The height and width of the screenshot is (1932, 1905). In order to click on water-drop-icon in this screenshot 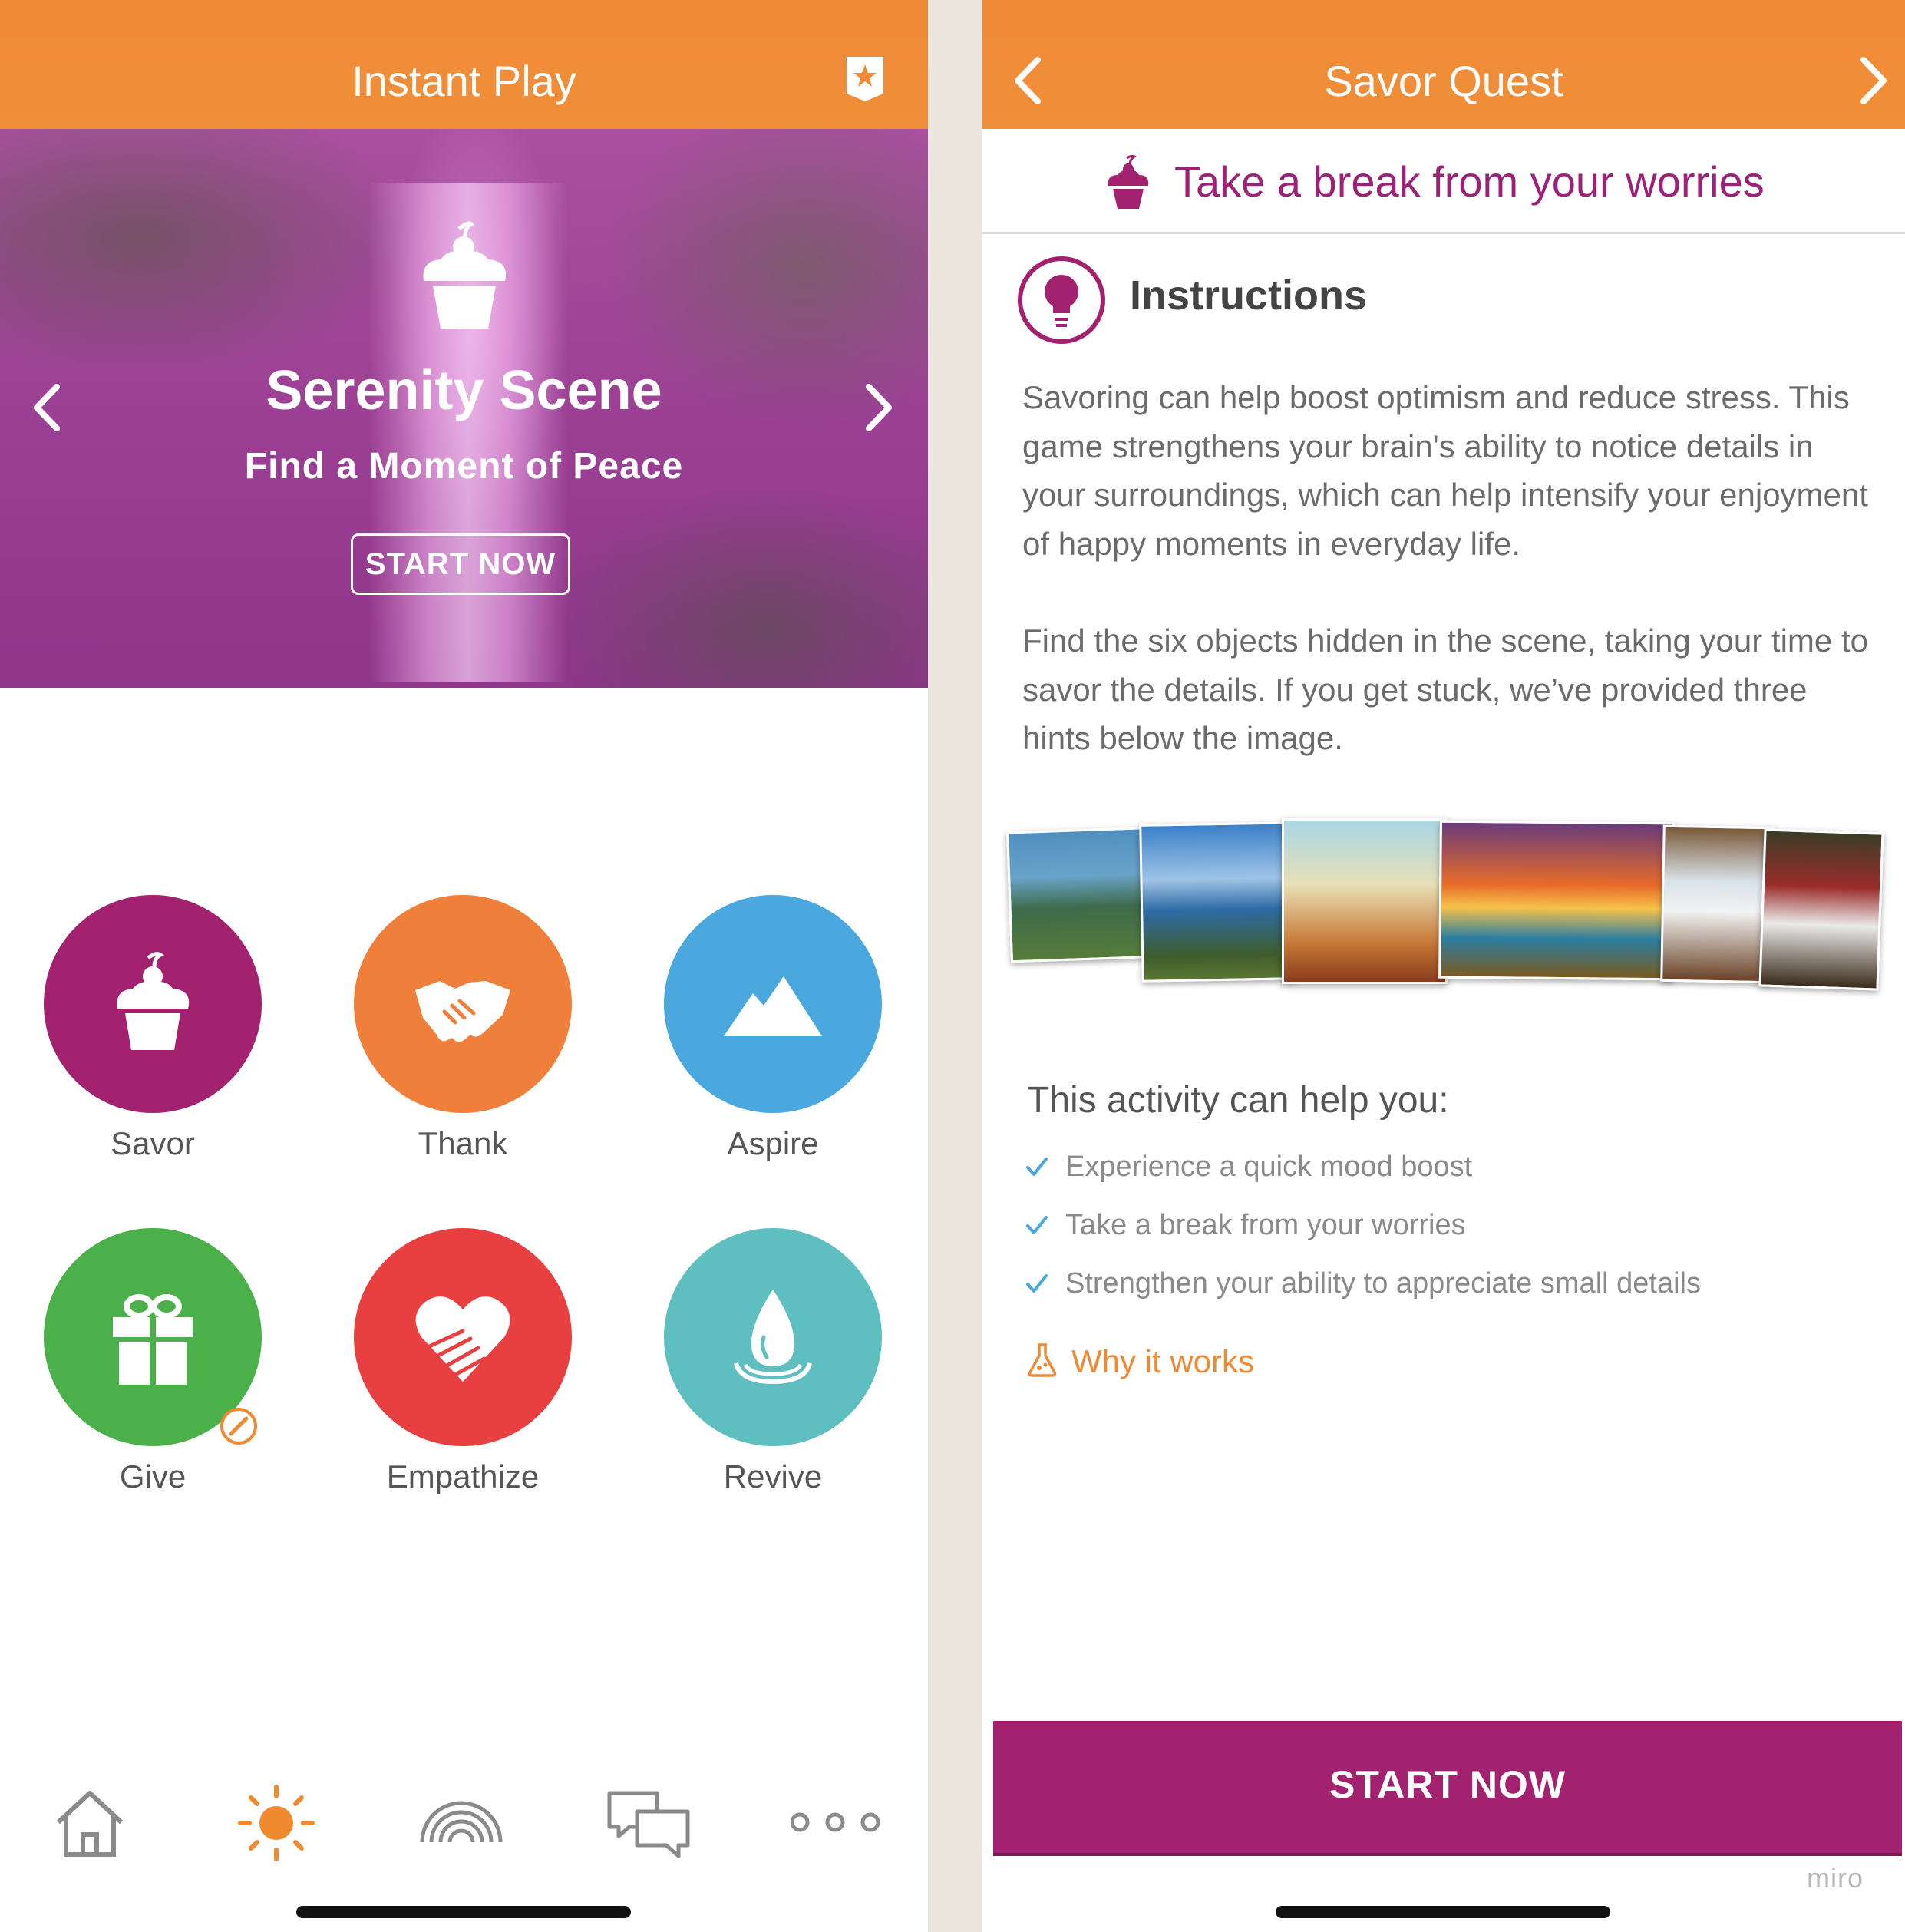, I will do `click(773, 1337)`.